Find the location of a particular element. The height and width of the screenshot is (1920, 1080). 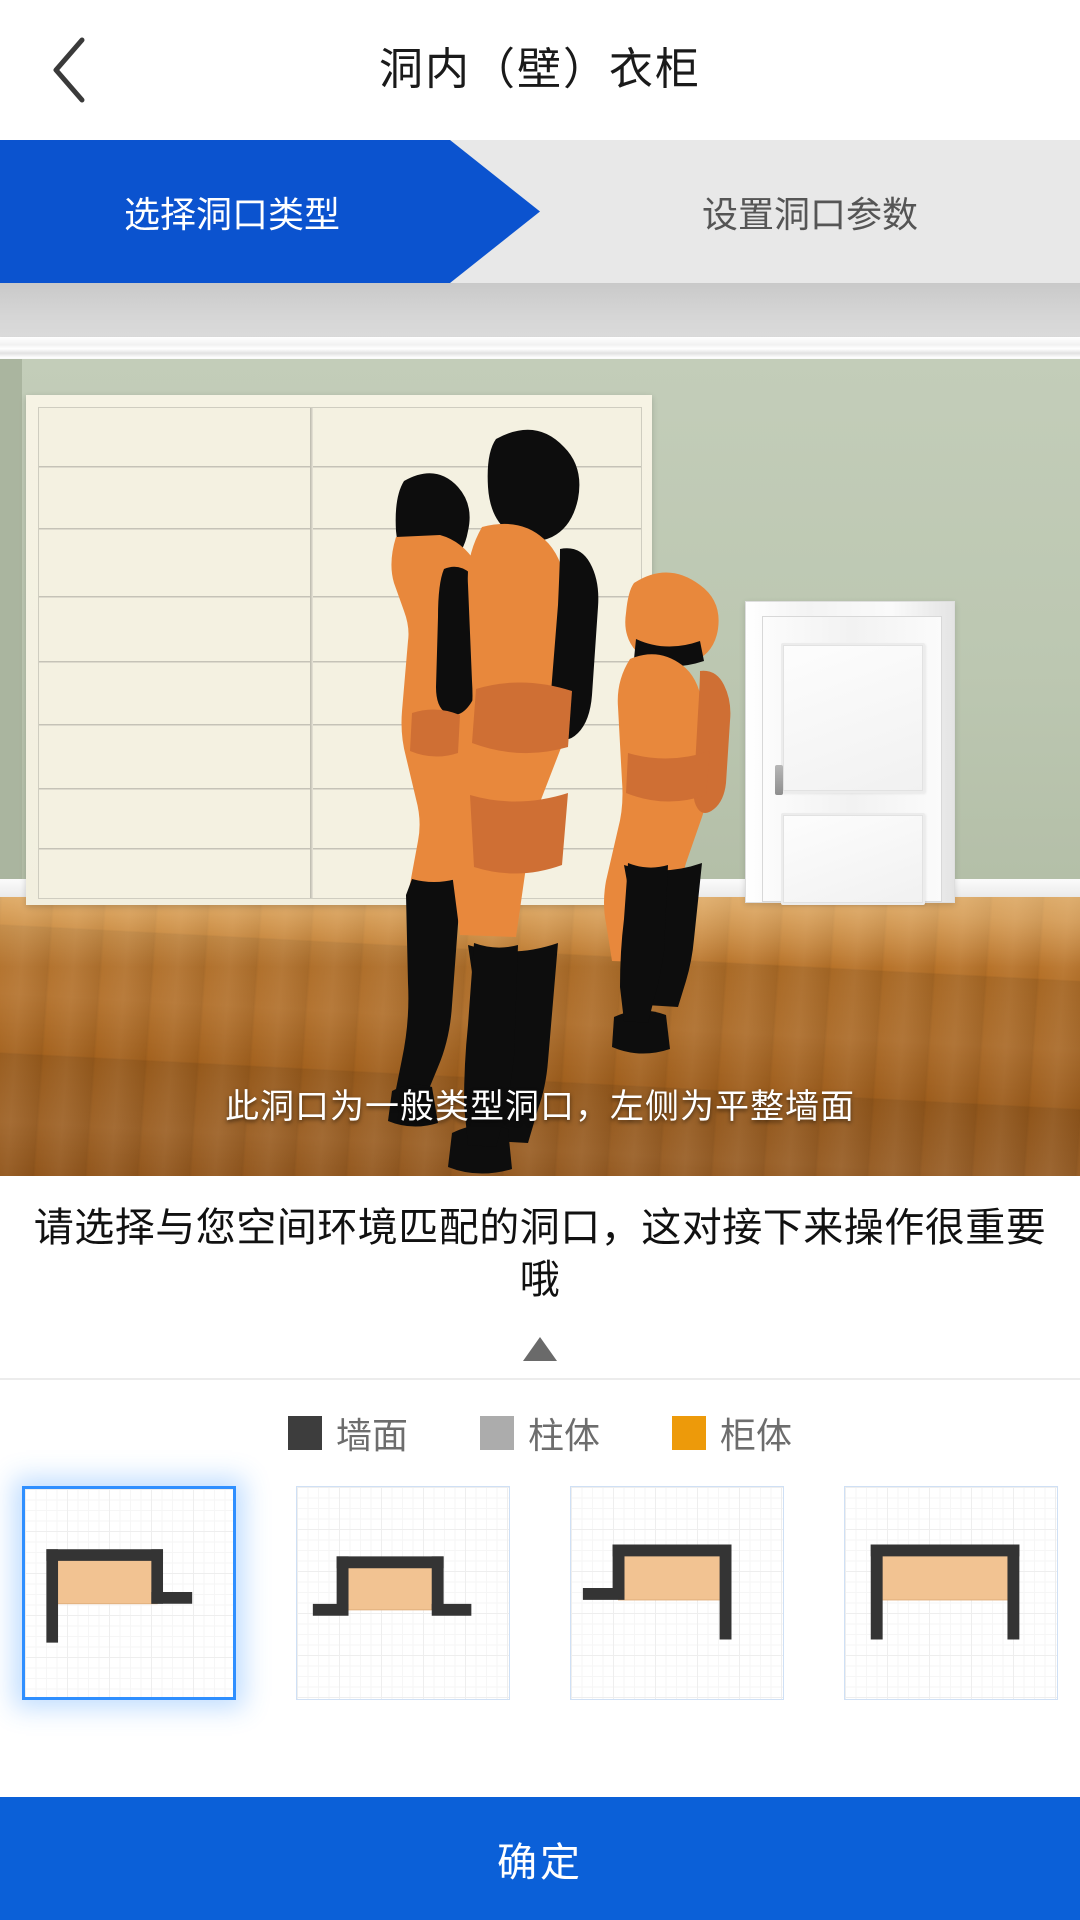

triangle-up-icon is located at coordinates (540, 1349).